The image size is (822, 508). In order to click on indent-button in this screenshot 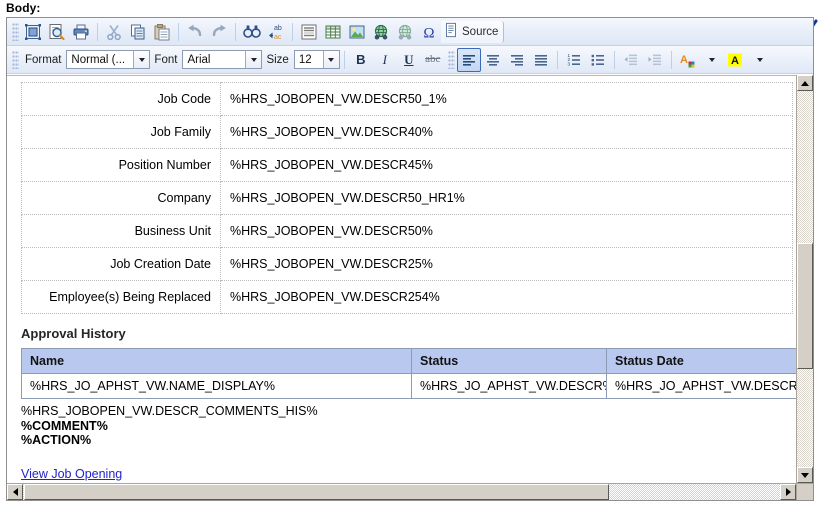, I will do `click(655, 60)`.